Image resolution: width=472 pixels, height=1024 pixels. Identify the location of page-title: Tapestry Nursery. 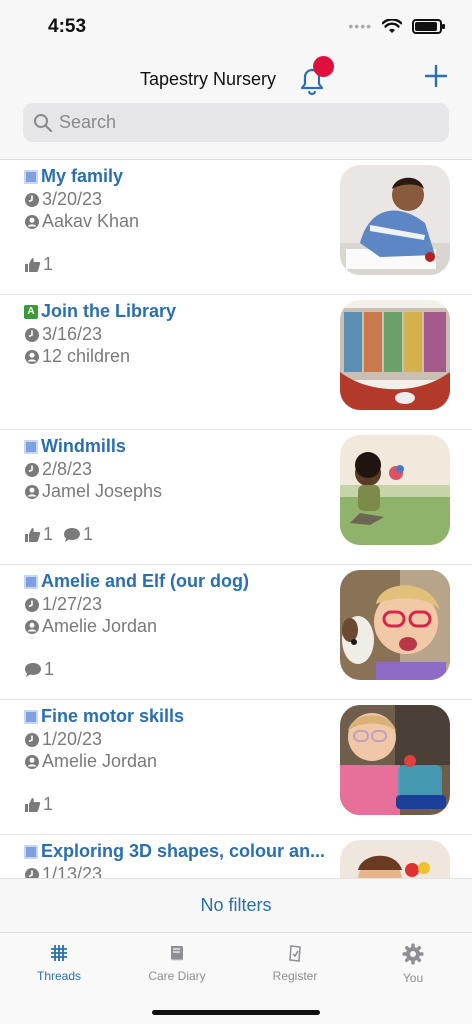
(208, 79).